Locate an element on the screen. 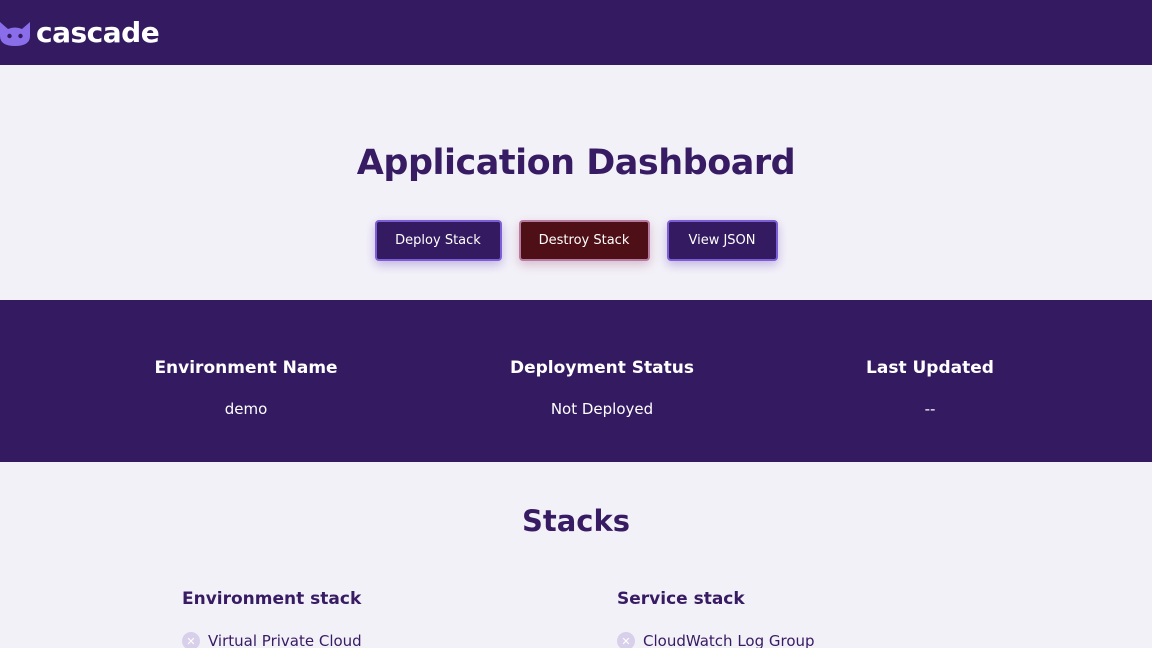  destroy-stack-button: Destroy Stack is located at coordinates (584, 240).